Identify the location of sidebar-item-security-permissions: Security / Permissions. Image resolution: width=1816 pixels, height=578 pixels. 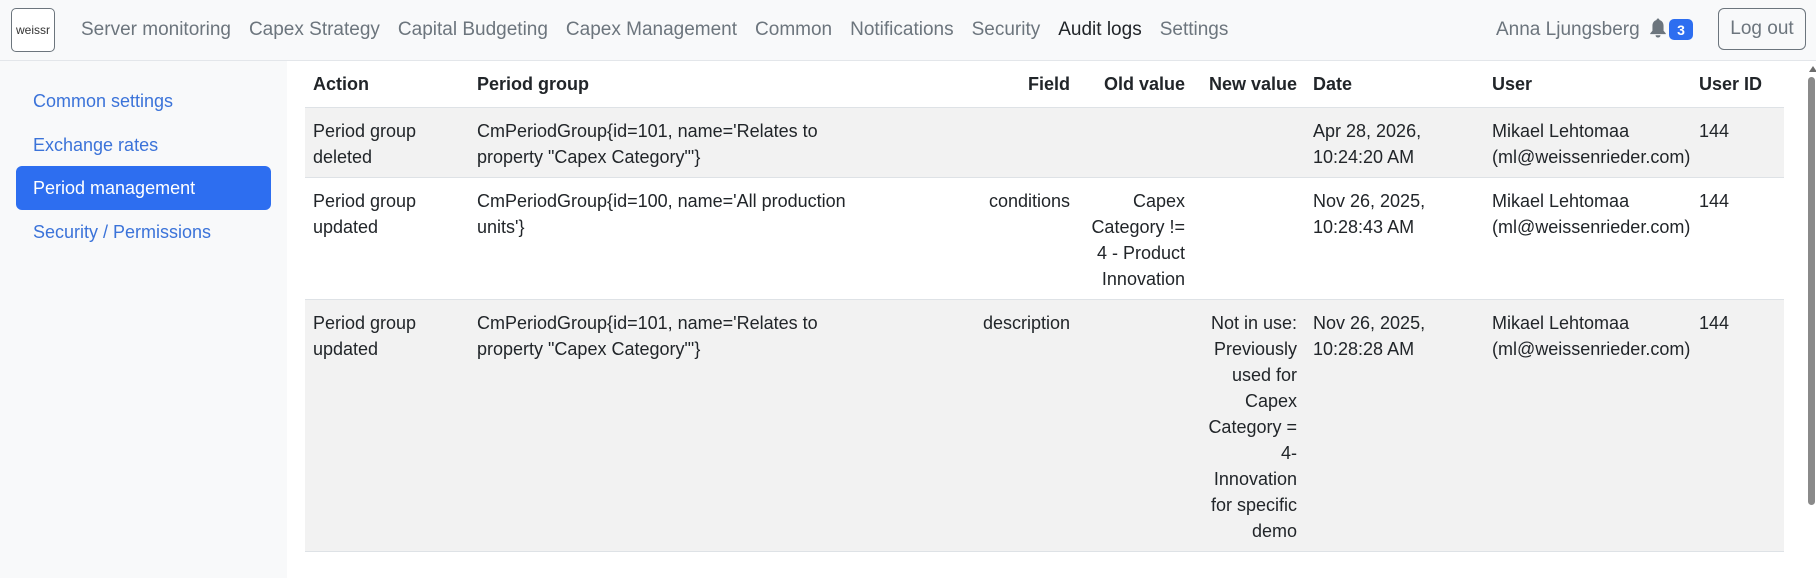
(143, 232).